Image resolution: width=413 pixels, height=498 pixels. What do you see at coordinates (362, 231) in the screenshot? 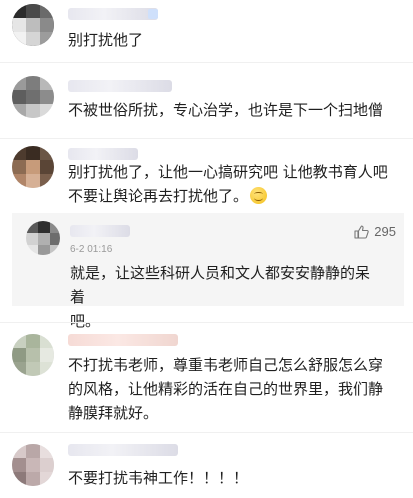
I see `thumbs-up-icon` at bounding box center [362, 231].